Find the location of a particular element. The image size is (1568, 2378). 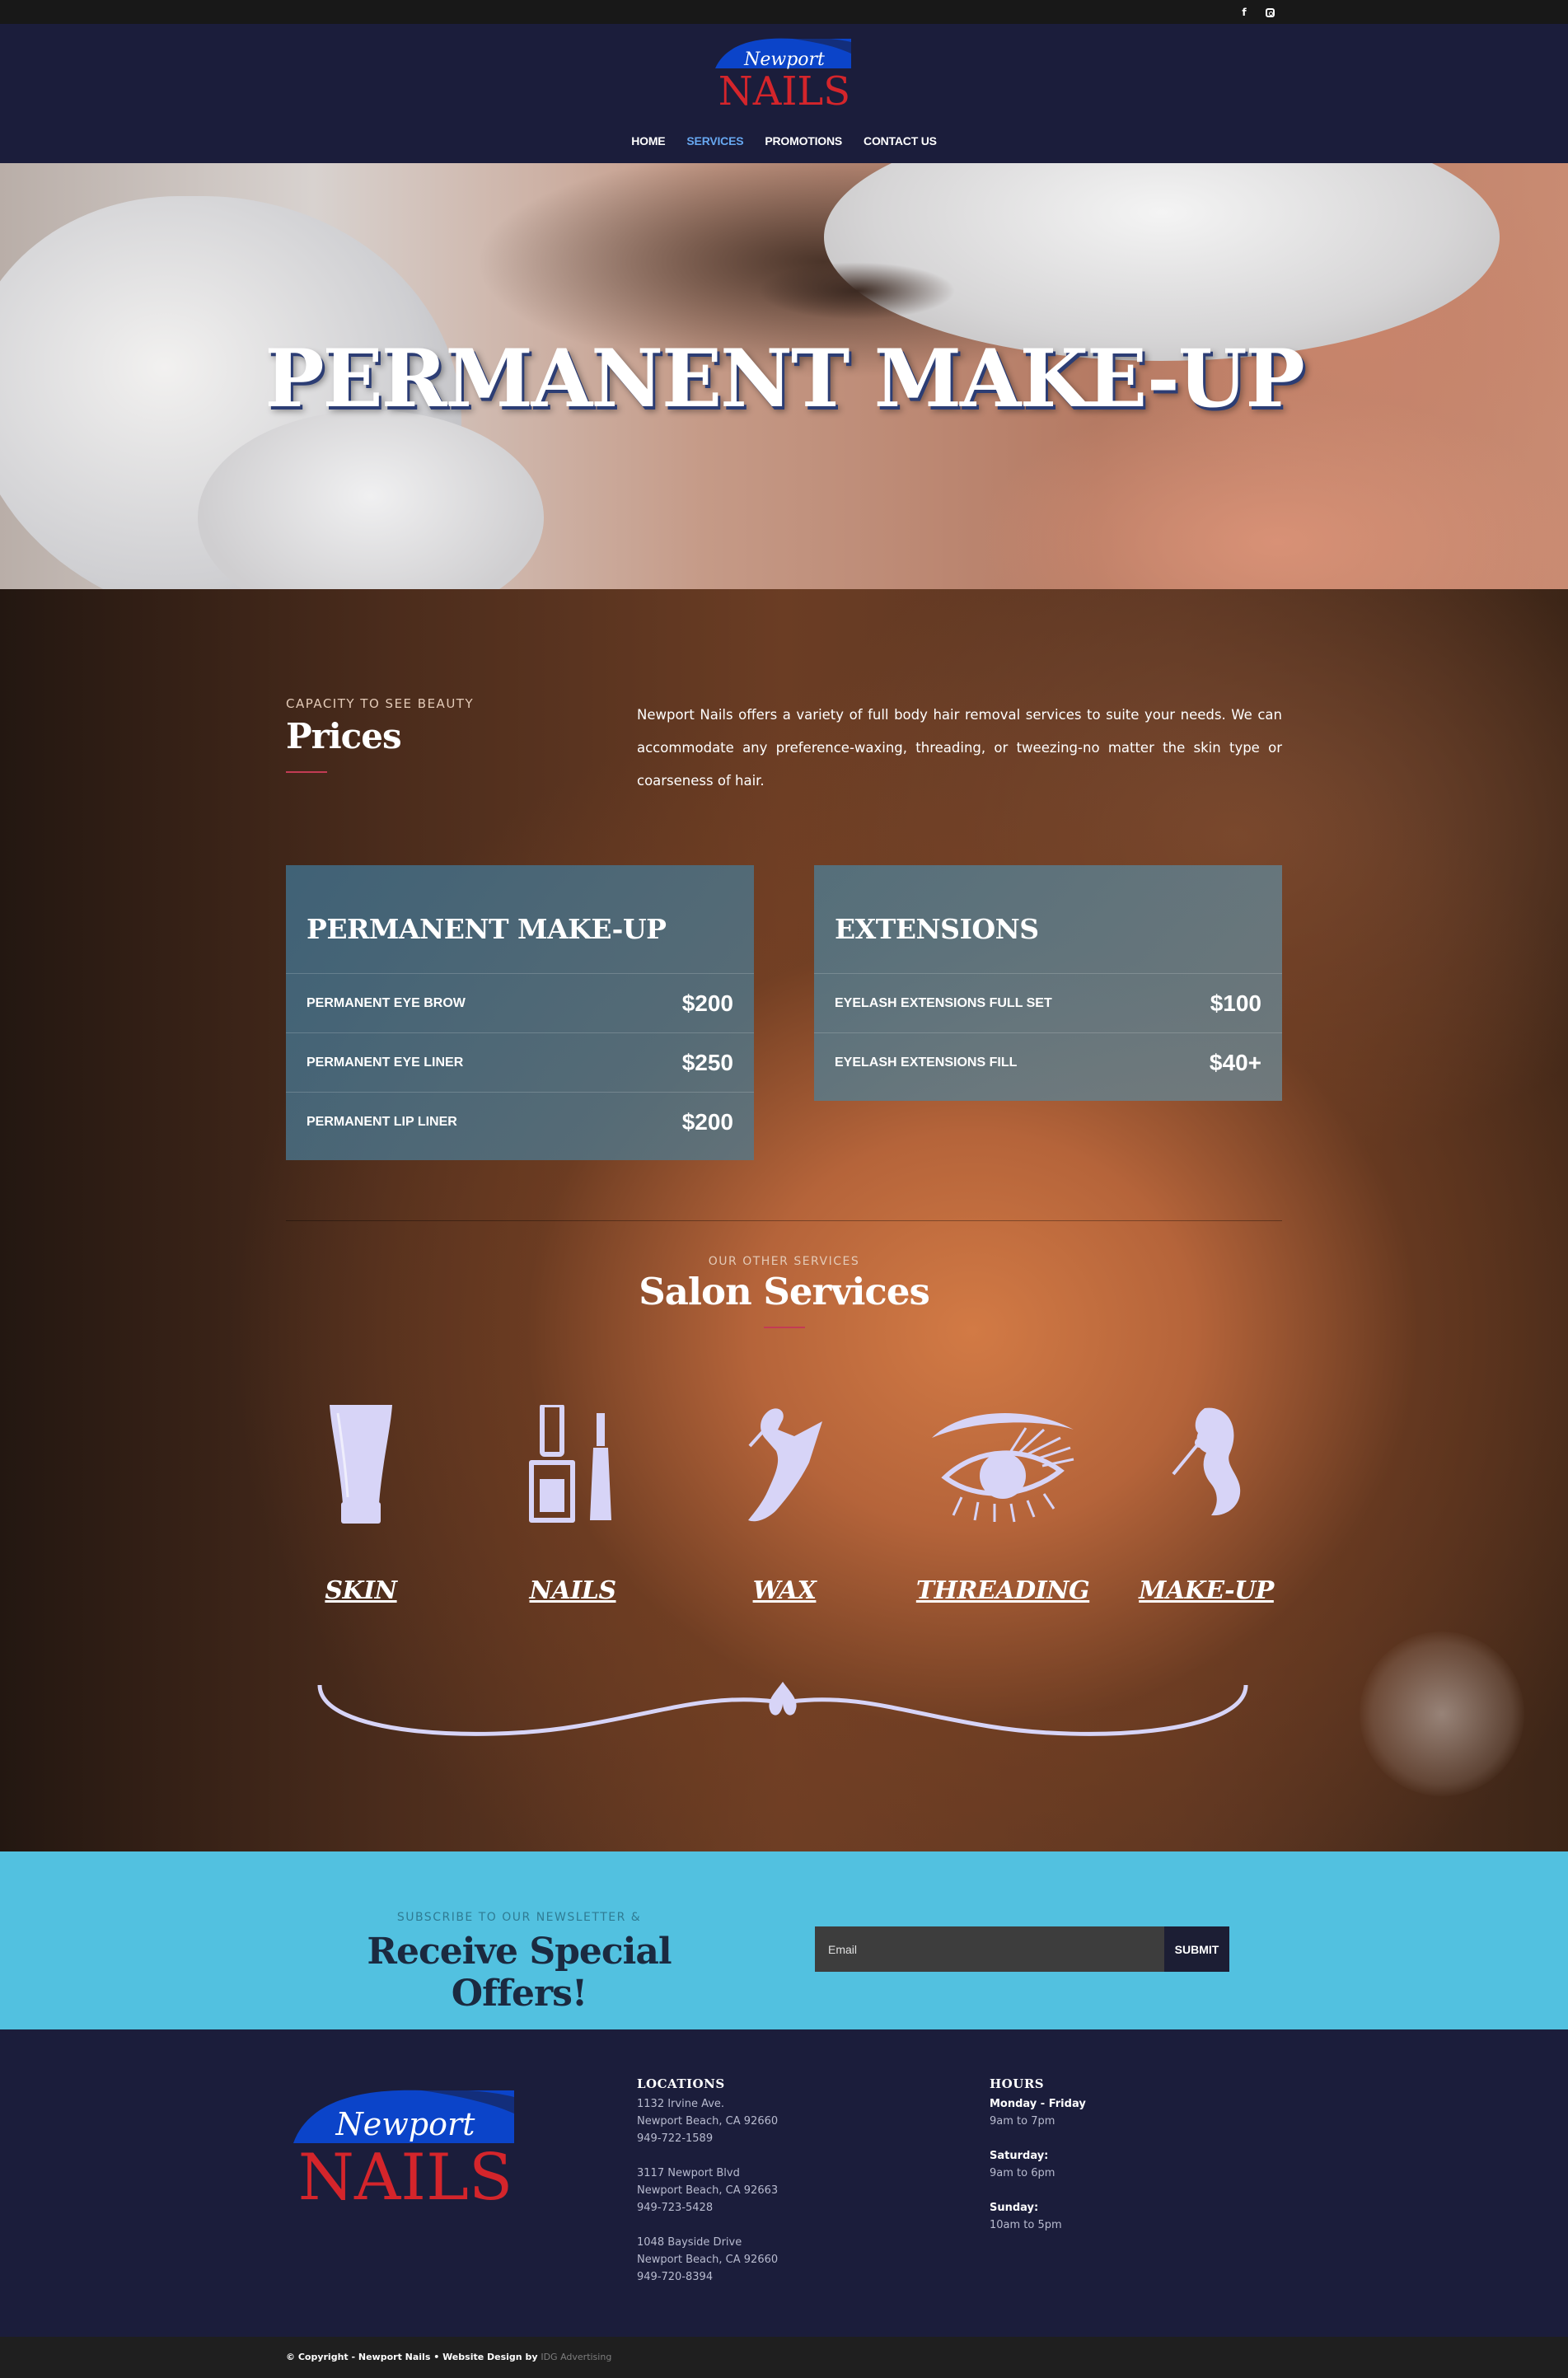

services-title: Salon Services is located at coordinates (785, 1291).